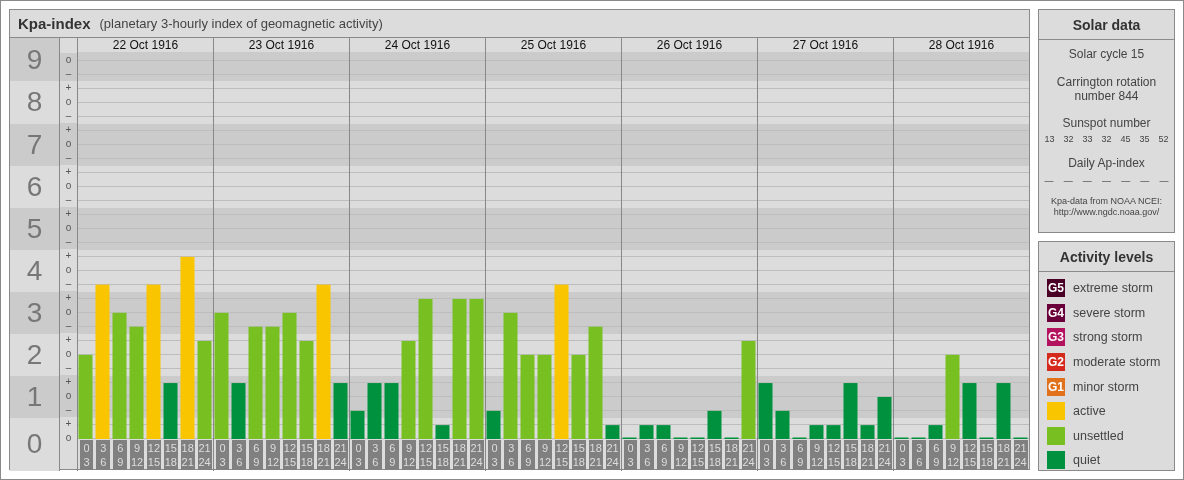 Image resolution: width=1184 pixels, height=480 pixels. Describe the element at coordinates (1056, 362) in the screenshot. I see `level-badge: G2` at that location.